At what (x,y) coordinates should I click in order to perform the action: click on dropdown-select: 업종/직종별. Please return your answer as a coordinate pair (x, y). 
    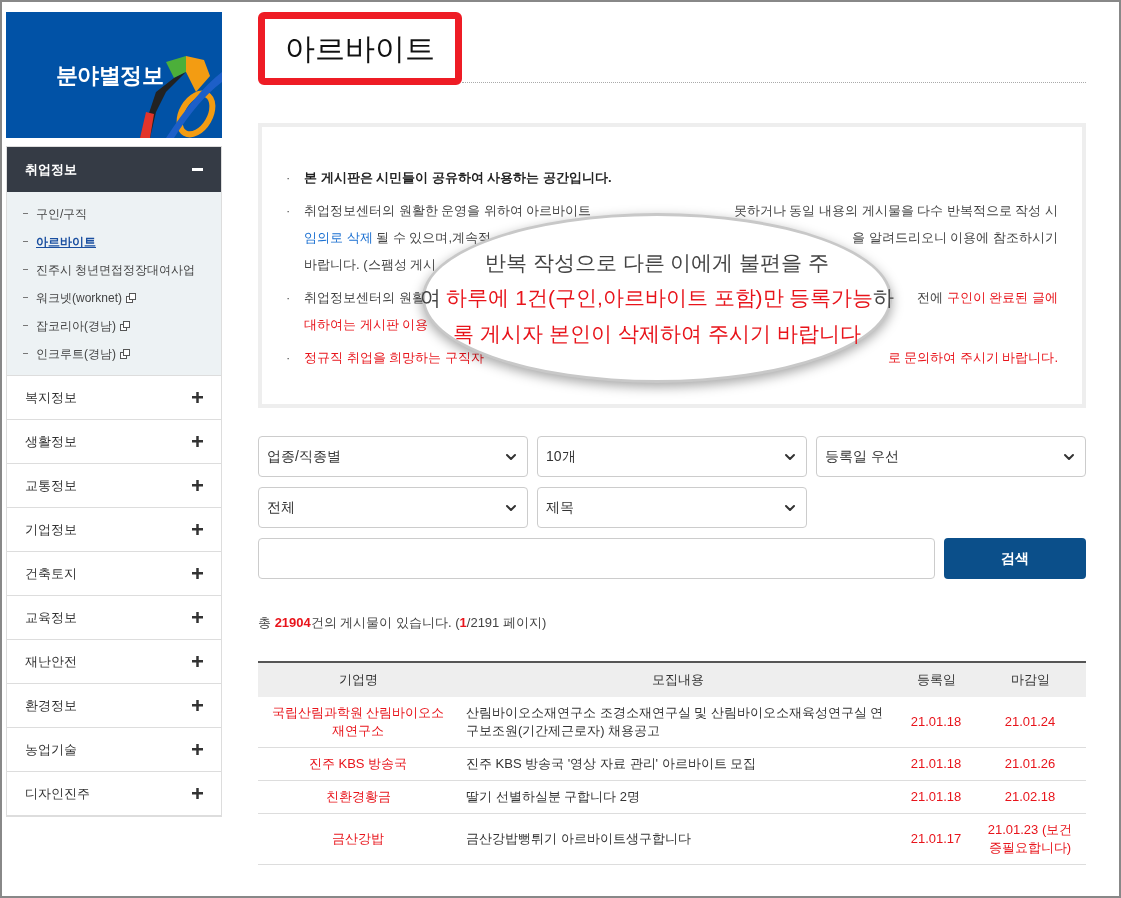
    Looking at the image, I should click on (393, 456).